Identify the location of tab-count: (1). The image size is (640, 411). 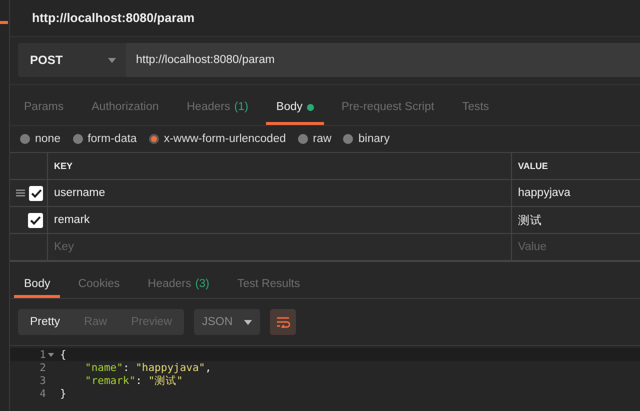
(241, 107).